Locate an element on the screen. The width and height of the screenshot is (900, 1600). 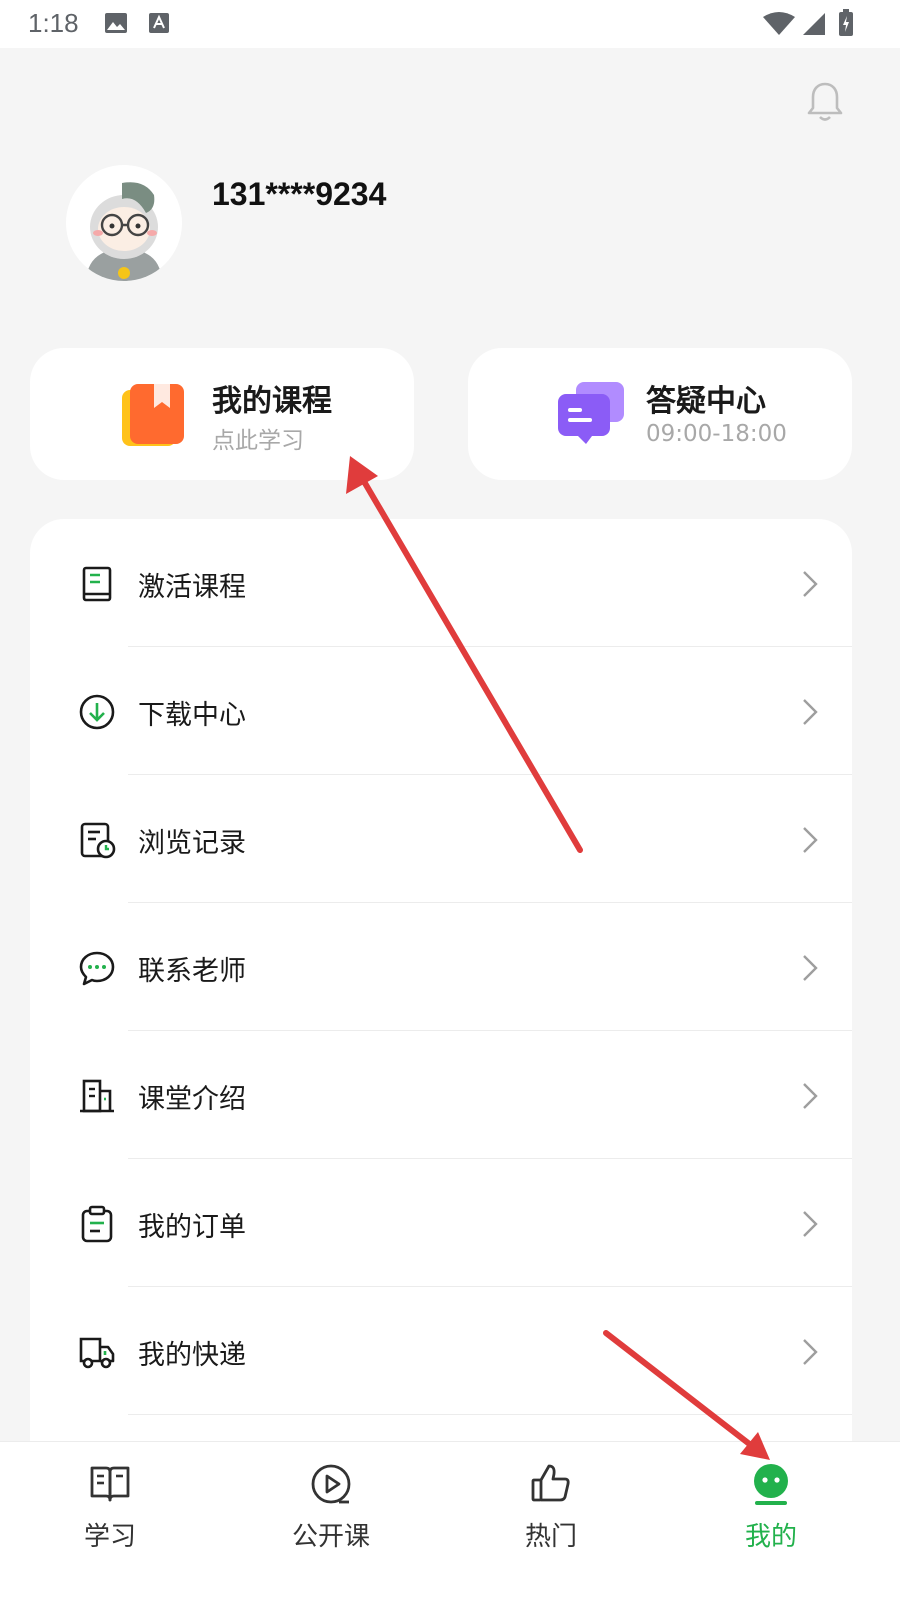
play-circle-icon is located at coordinates (331, 1484).